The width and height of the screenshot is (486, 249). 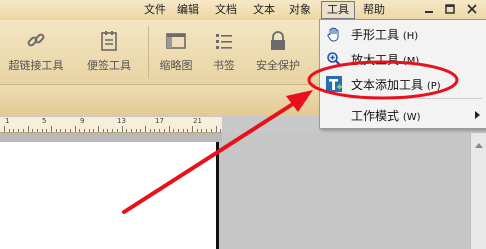 I want to click on menu-item-hand-tool: 手形工具 (H), so click(x=403, y=34).